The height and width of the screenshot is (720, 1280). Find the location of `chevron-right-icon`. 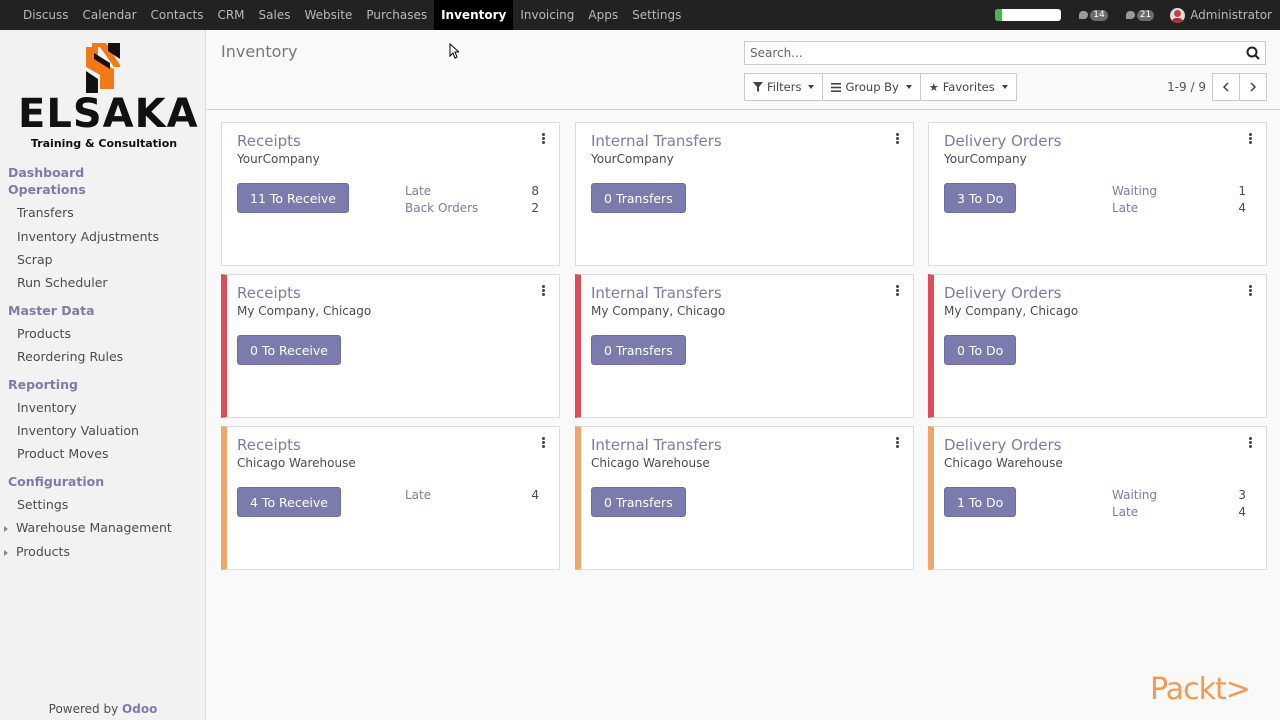

chevron-right-icon is located at coordinates (1253, 87).